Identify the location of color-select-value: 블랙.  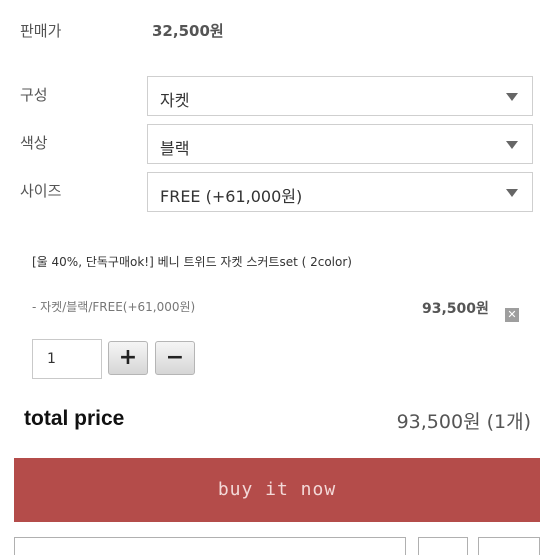
(175, 148).